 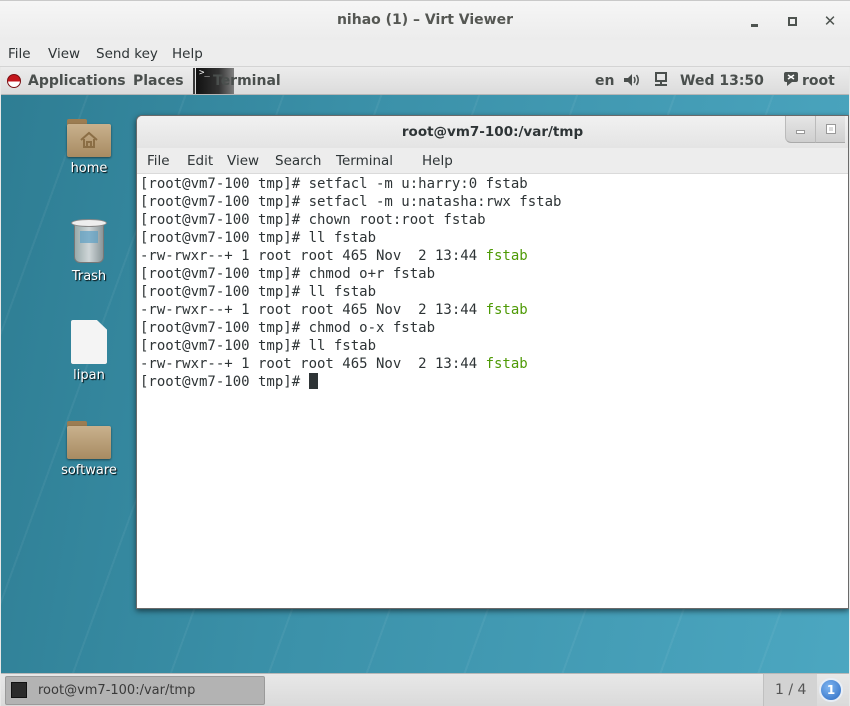 I want to click on notification-badge: 1, so click(x=831, y=690).